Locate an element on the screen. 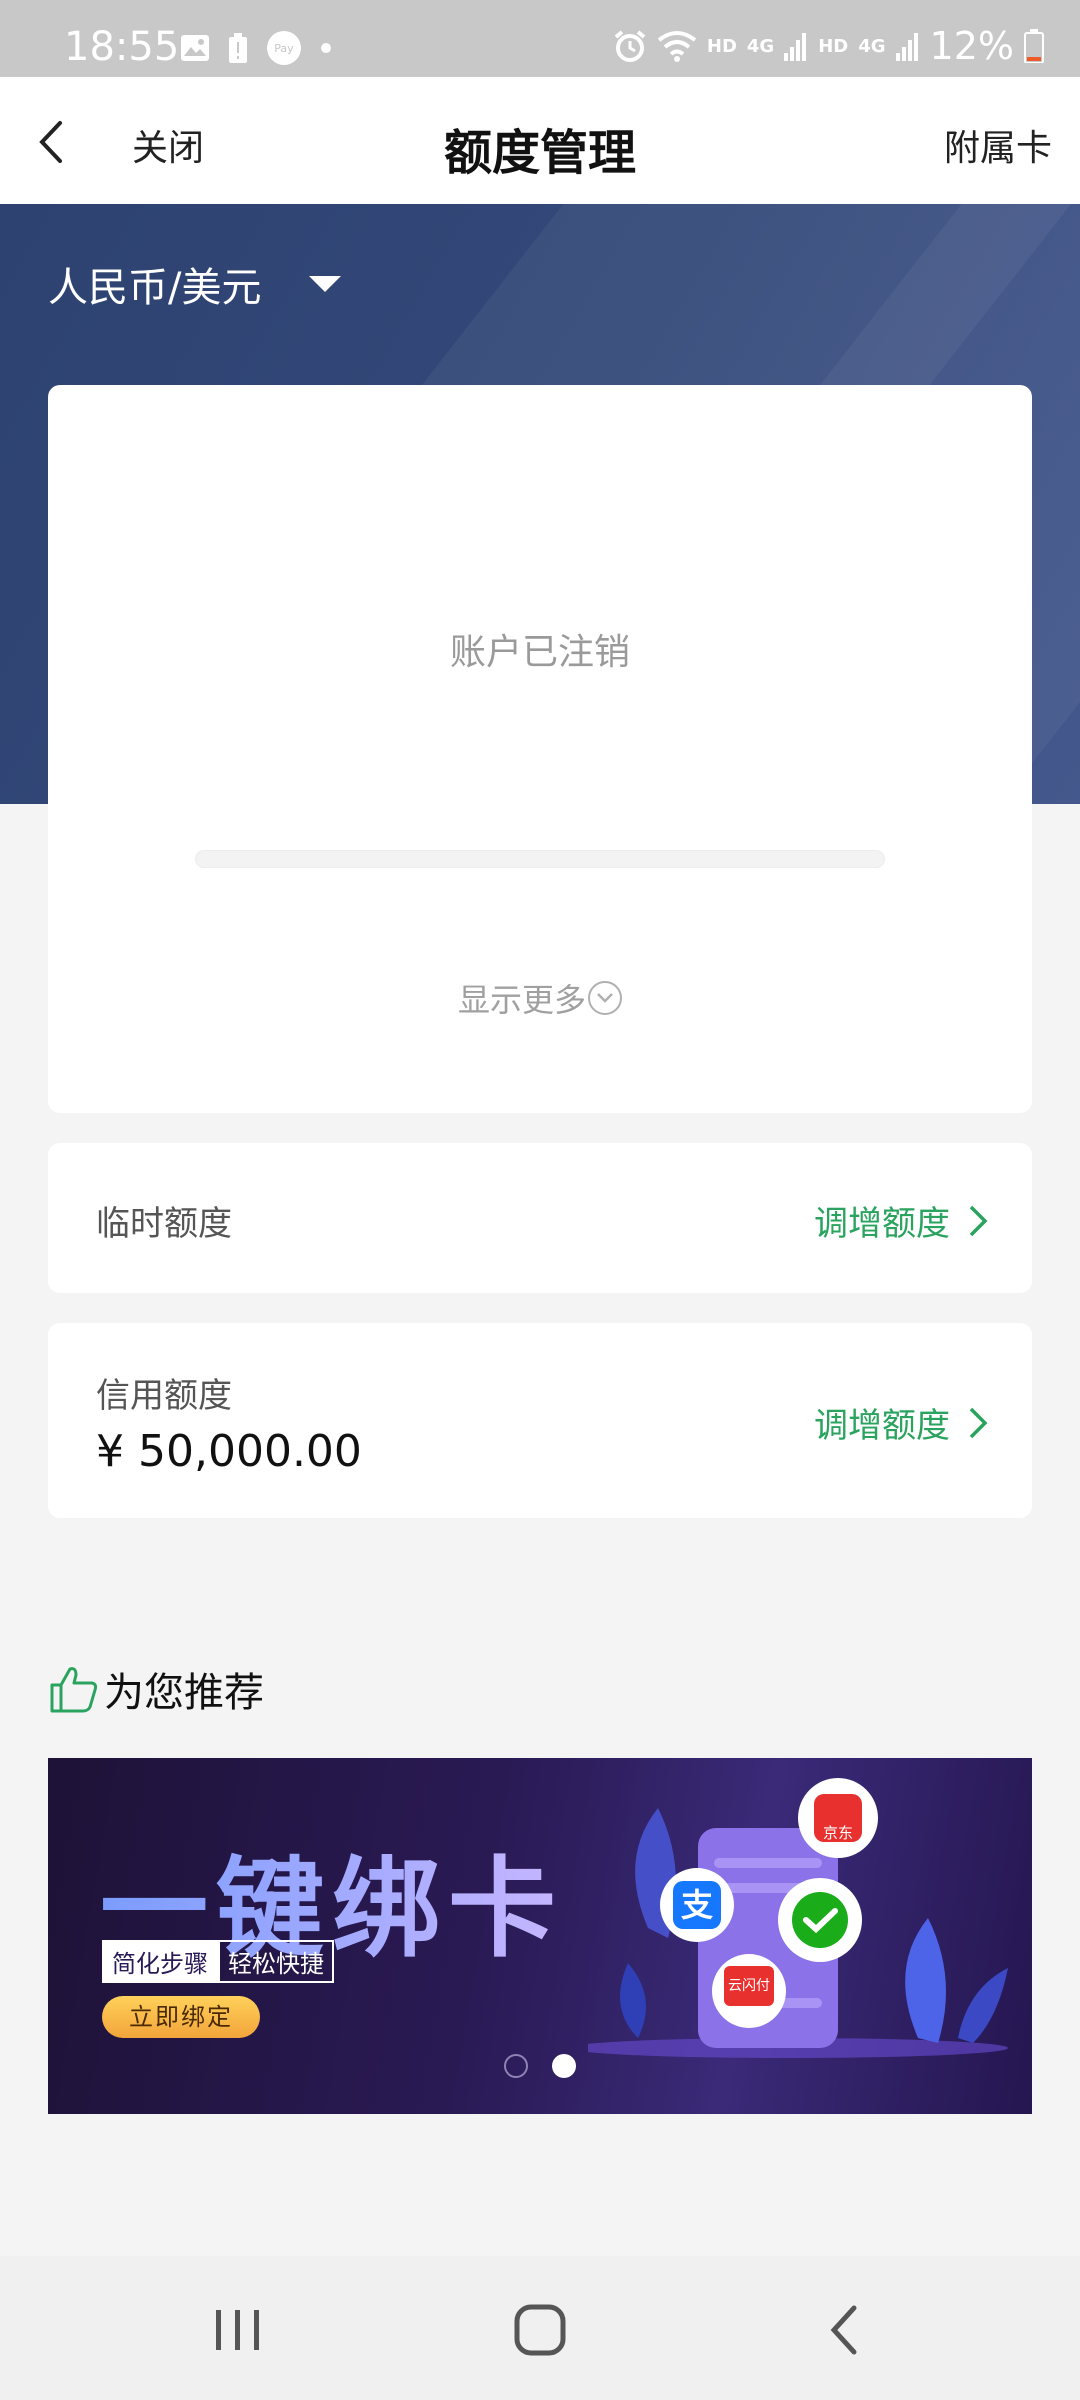  battery-alert-icon is located at coordinates (238, 48).